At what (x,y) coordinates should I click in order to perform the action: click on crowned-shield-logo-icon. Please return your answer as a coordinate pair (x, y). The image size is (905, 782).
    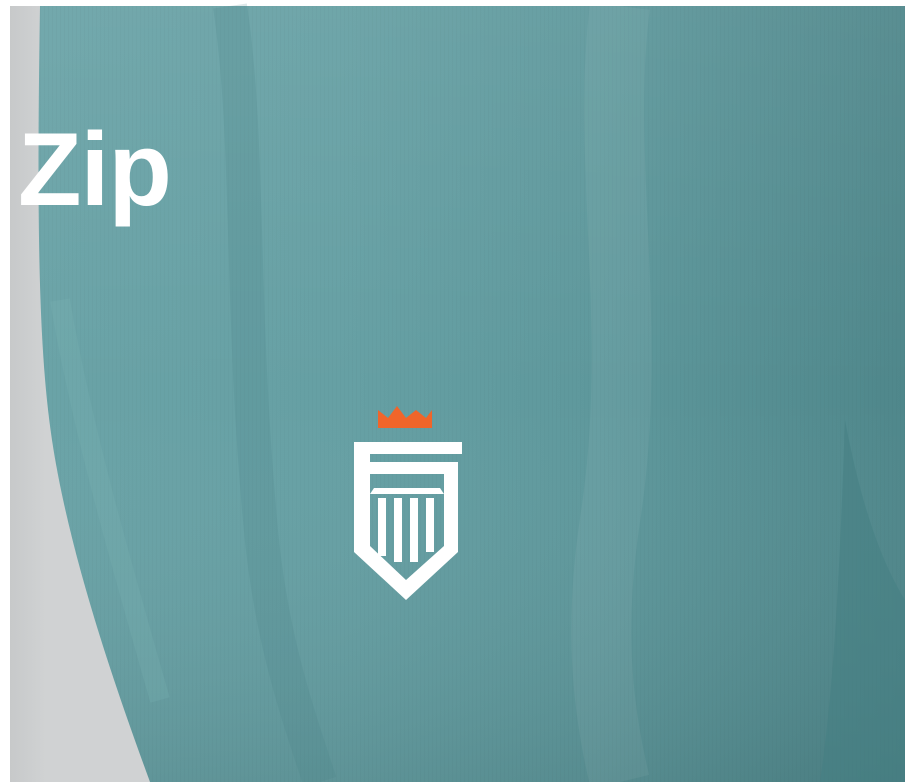
    Looking at the image, I should click on (408, 503).